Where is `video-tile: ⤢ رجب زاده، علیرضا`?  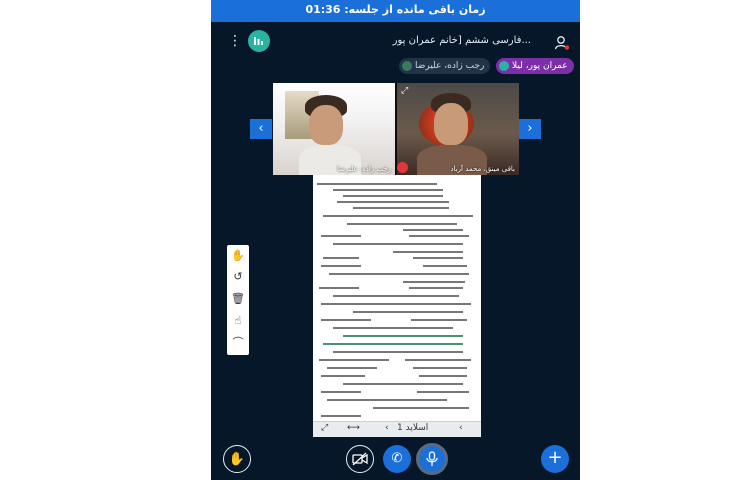
video-tile: ⤢ رجب زاده، علیرضا is located at coordinates (334, 129).